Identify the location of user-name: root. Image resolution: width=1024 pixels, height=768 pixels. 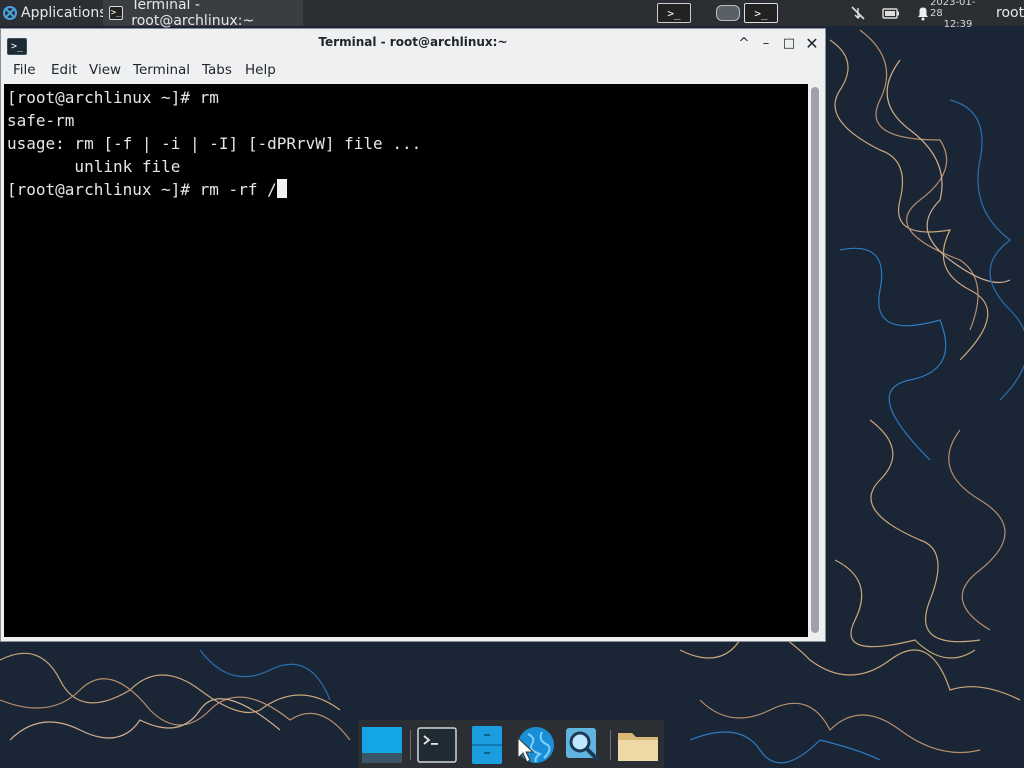
(1010, 13).